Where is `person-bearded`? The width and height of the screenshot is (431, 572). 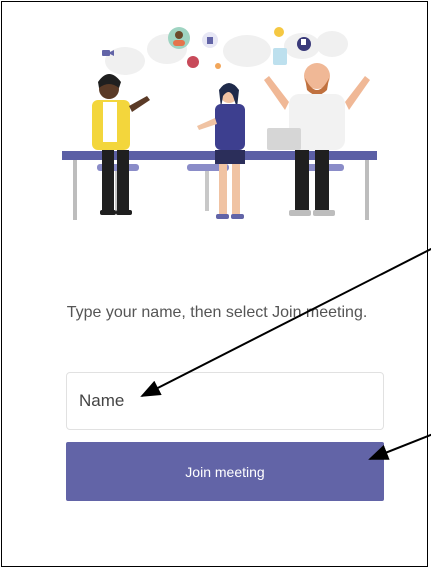 person-bearded is located at coordinates (317, 139).